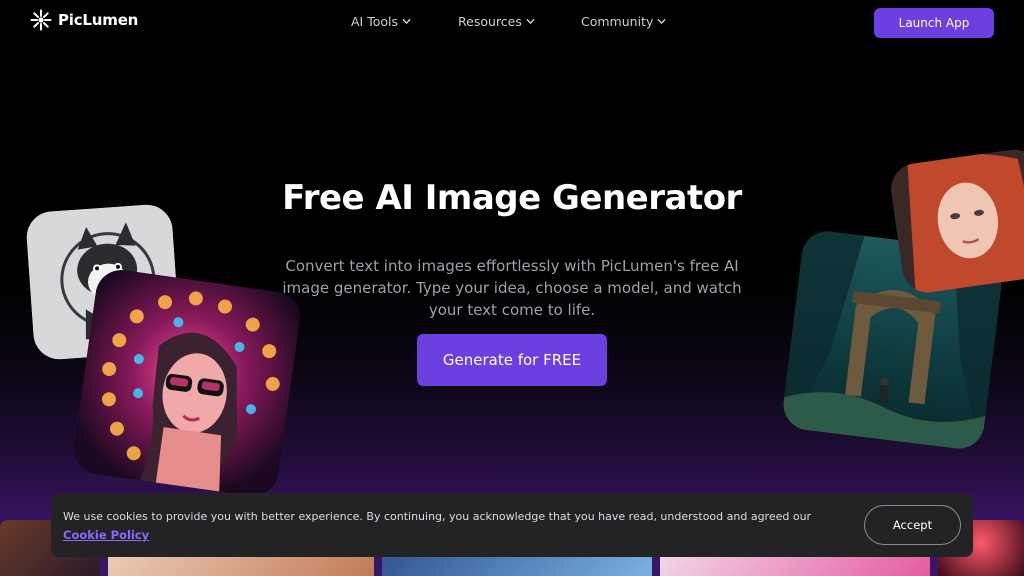  What do you see at coordinates (912, 525) in the screenshot?
I see `accept-cookies-button: Accept` at bounding box center [912, 525].